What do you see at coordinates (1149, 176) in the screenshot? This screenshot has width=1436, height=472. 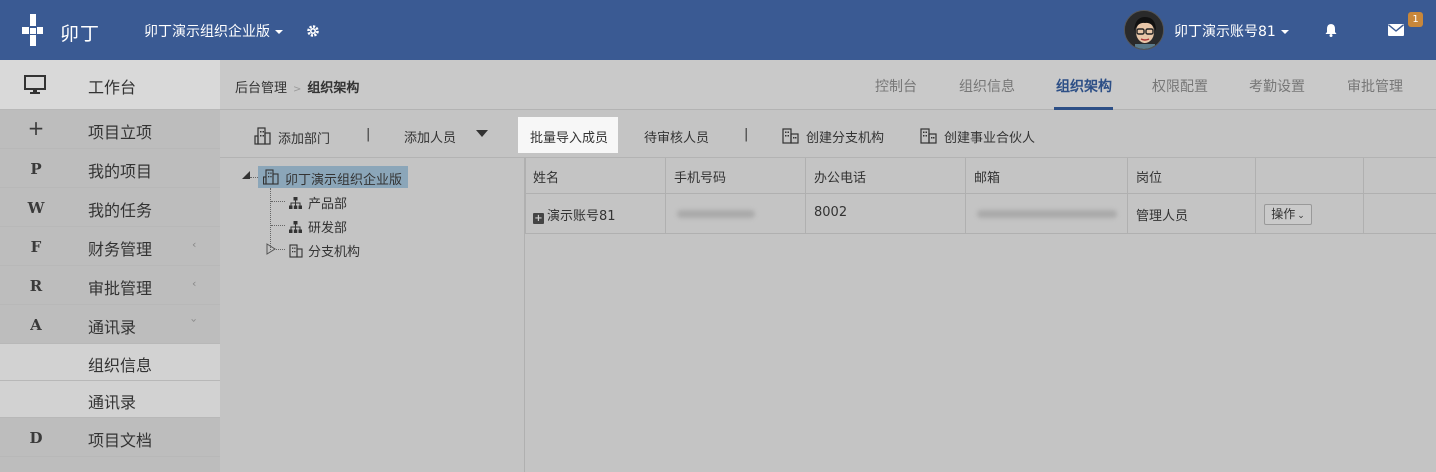 I see `column-header-position: 岗位` at bounding box center [1149, 176].